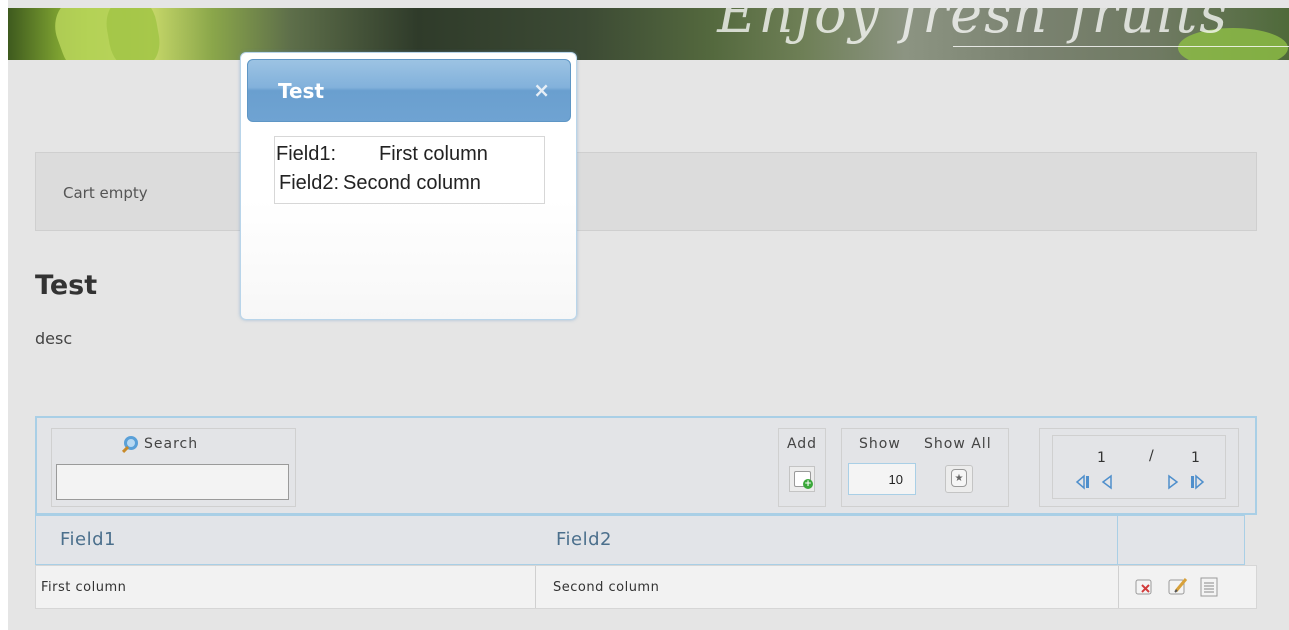 This screenshot has width=1289, height=630. Describe the element at coordinates (541, 90) in the screenshot. I see `close-icon: ×` at that location.